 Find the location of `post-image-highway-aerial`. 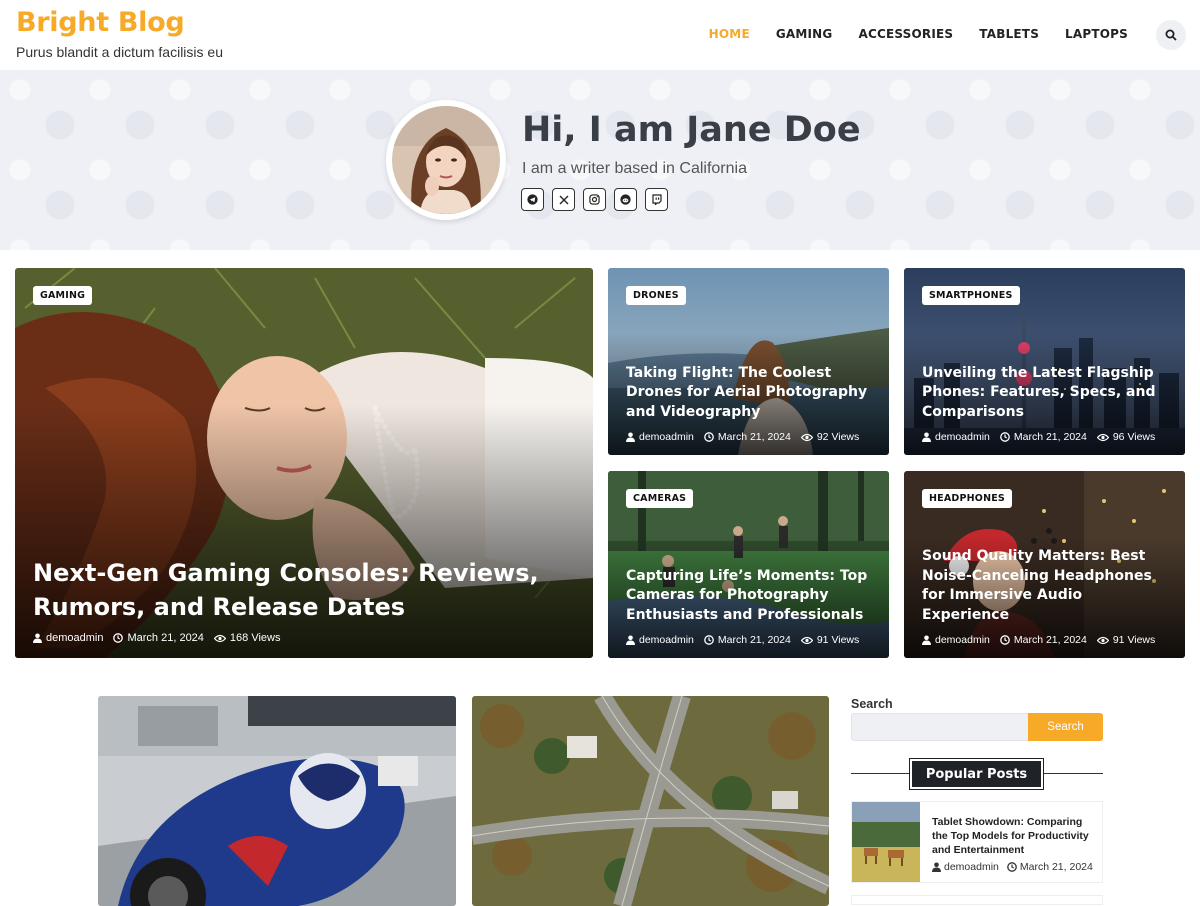

post-image-highway-aerial is located at coordinates (650, 801).